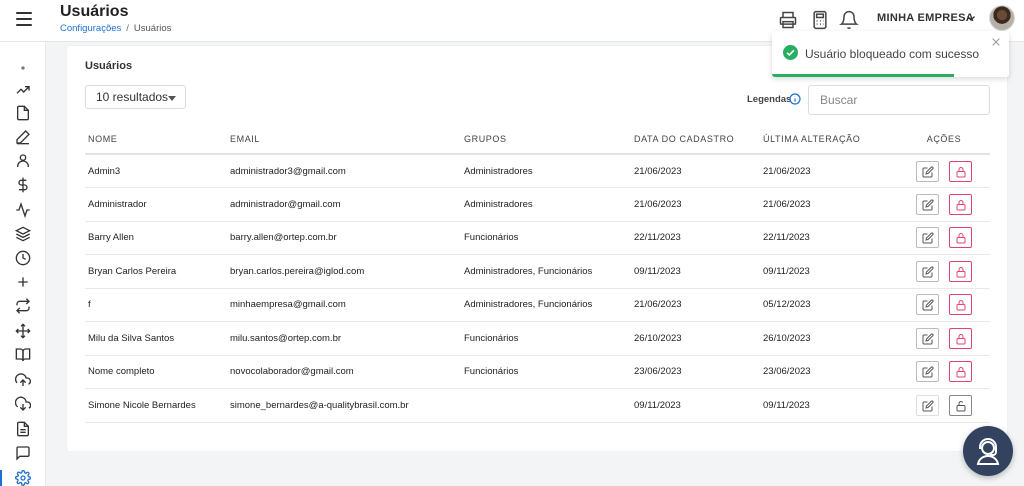 Image resolution: width=1024 pixels, height=486 pixels. What do you see at coordinates (546, 305) in the screenshot?
I see `cell-groups: Administradores, Funcionários` at bounding box center [546, 305].